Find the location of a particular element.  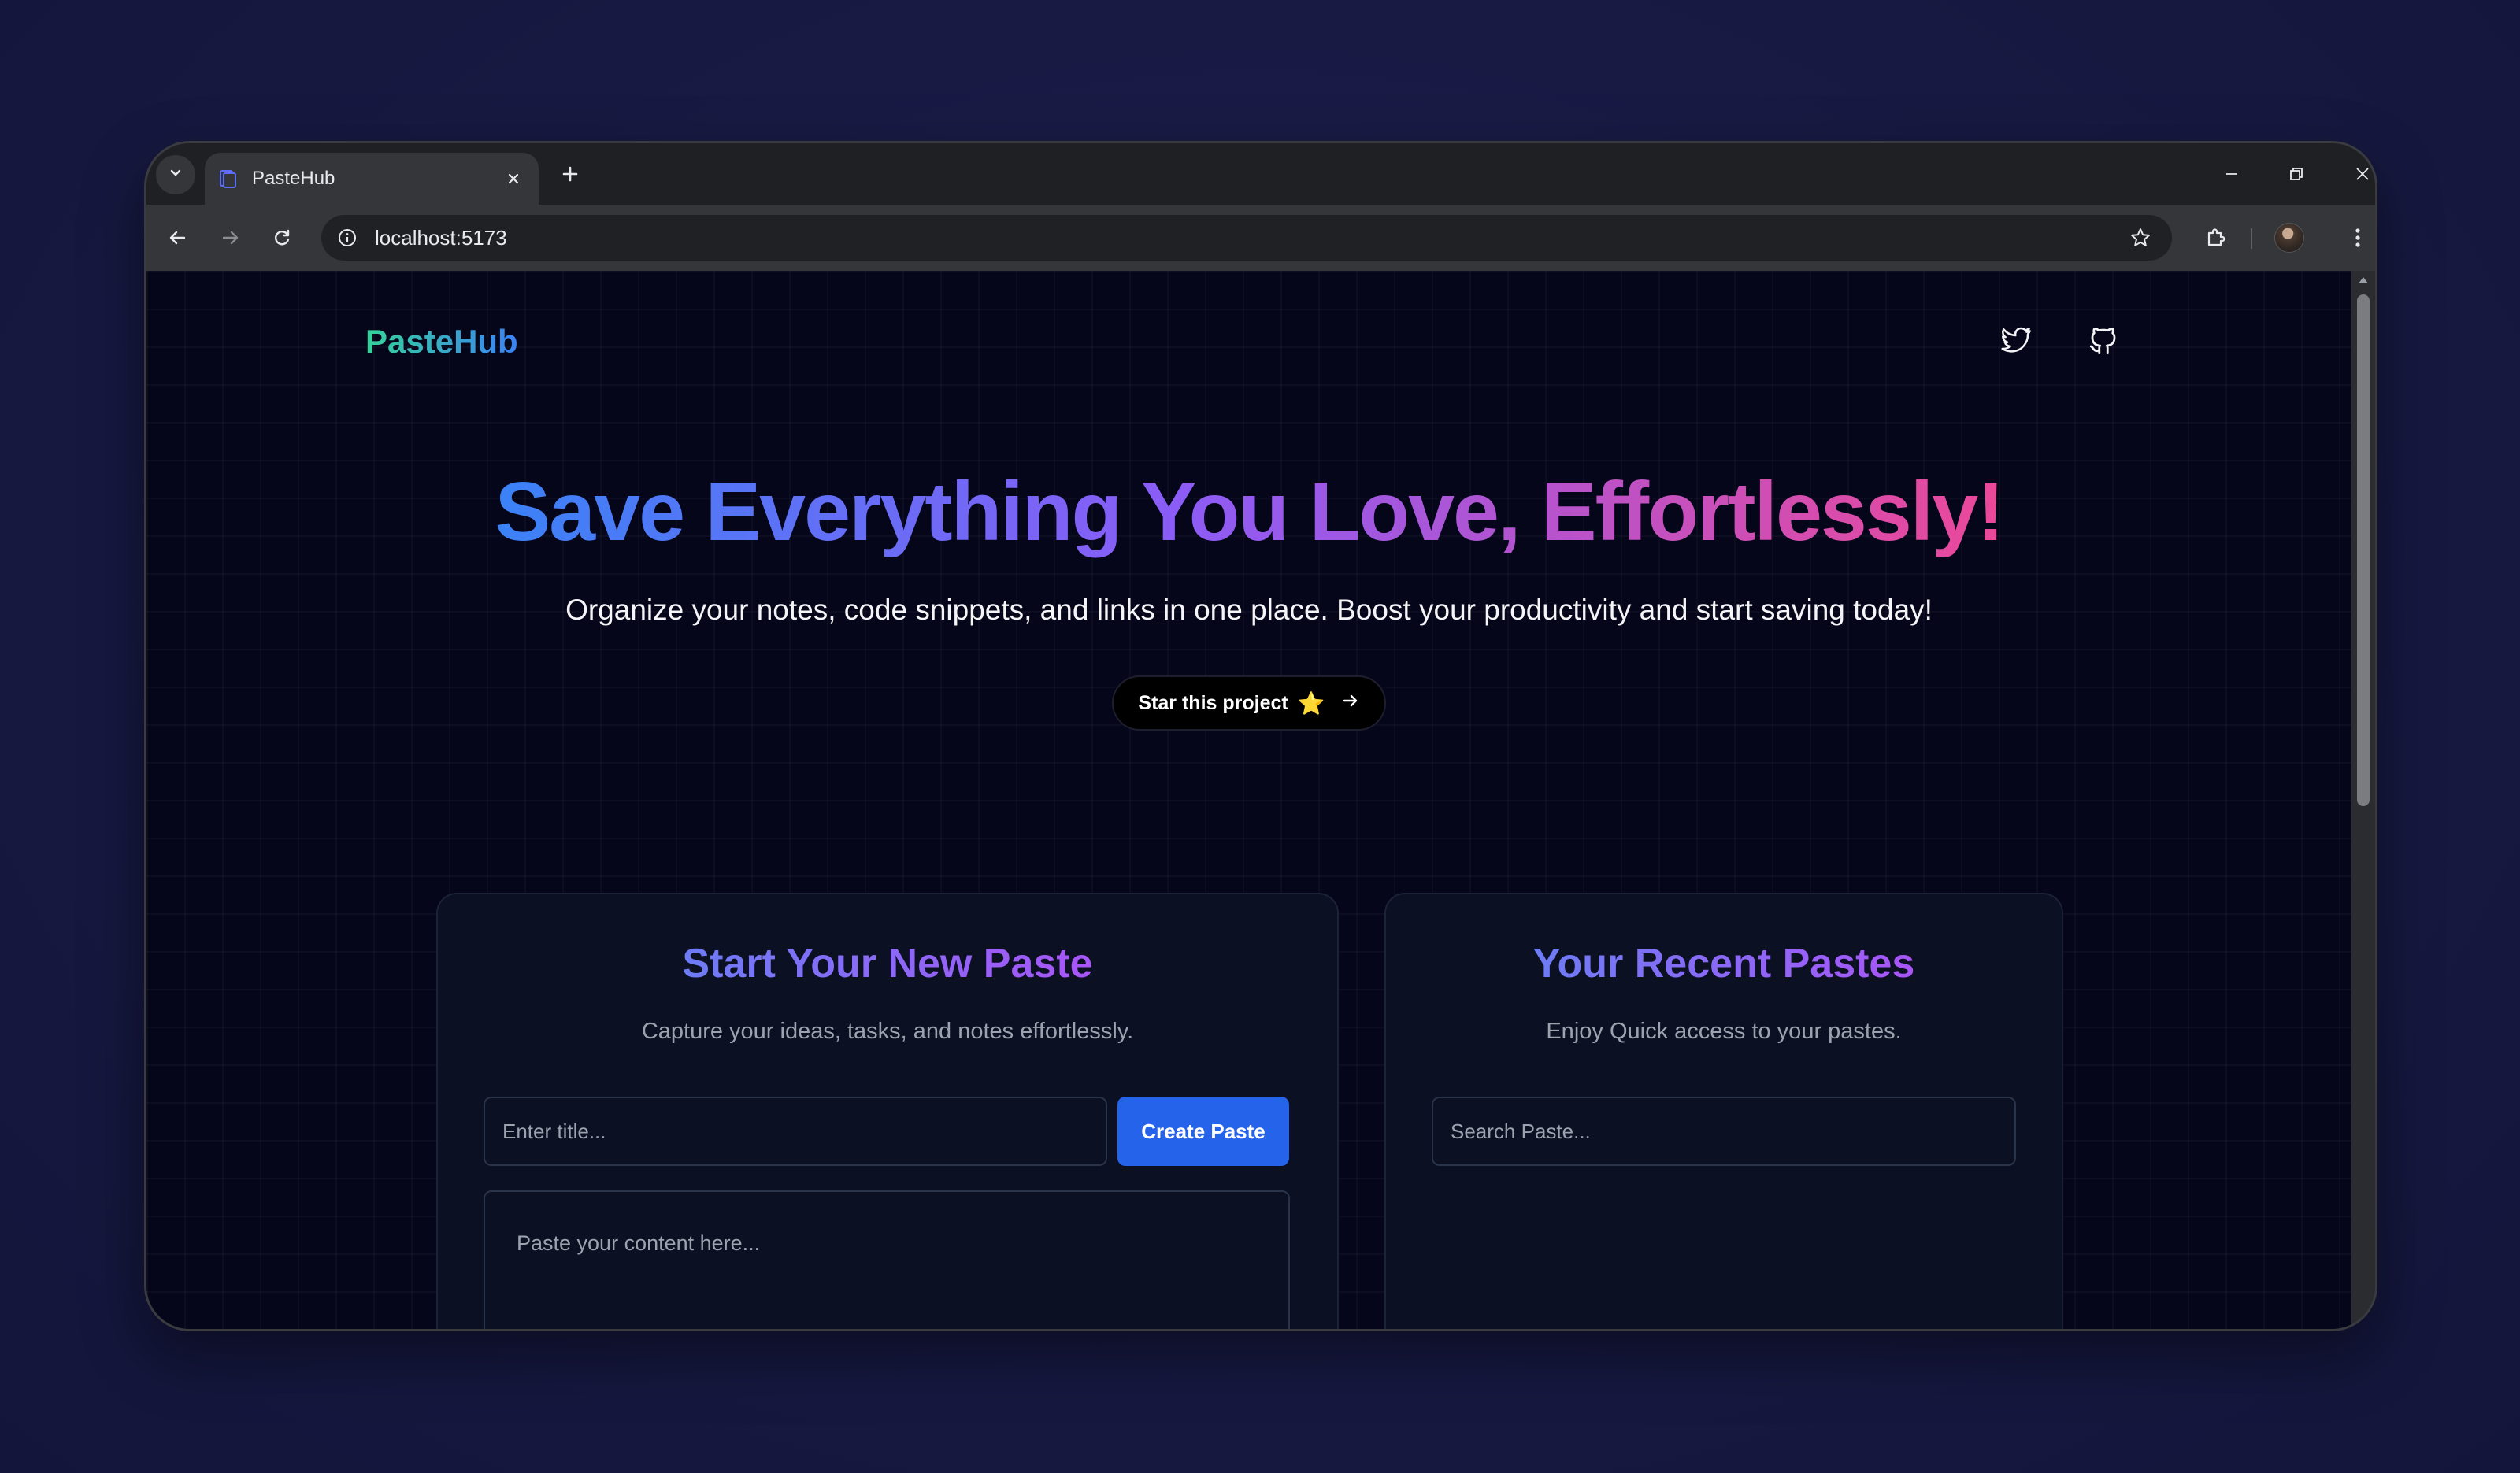

forward-button is located at coordinates (229, 237).